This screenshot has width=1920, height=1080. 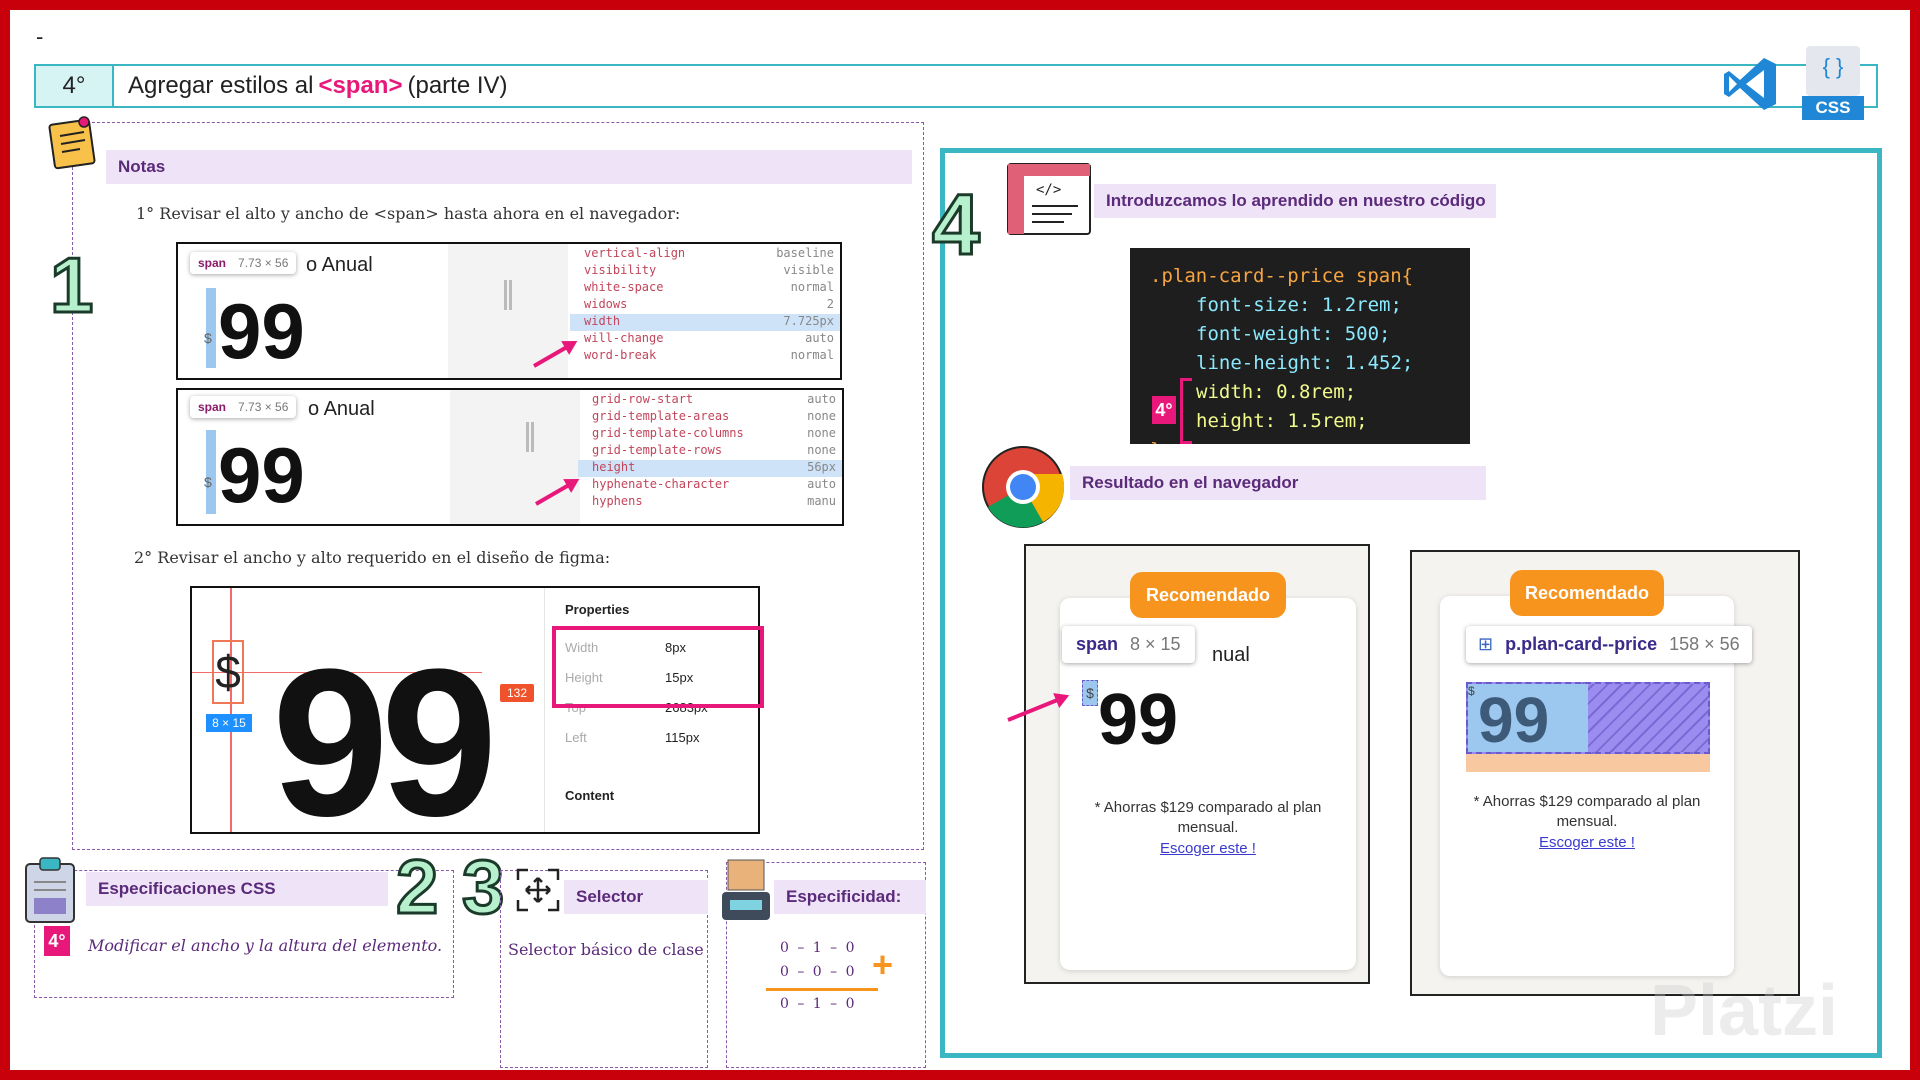 What do you see at coordinates (590, 795) in the screenshot?
I see `content-label: Content` at bounding box center [590, 795].